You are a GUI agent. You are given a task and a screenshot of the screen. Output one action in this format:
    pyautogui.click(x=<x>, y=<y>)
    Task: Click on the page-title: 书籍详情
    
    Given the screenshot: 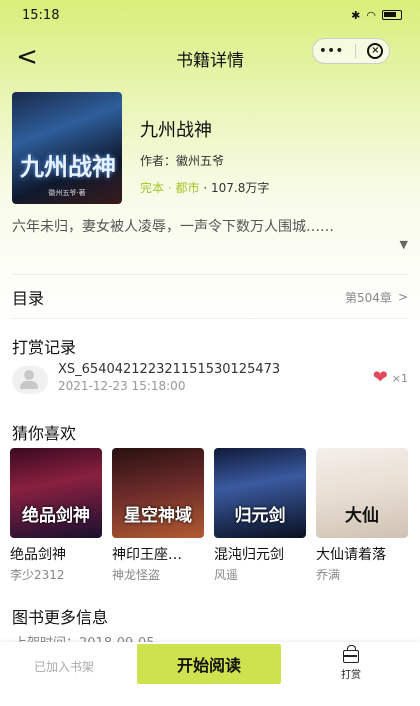 What is the action you would take?
    pyautogui.click(x=210, y=60)
    